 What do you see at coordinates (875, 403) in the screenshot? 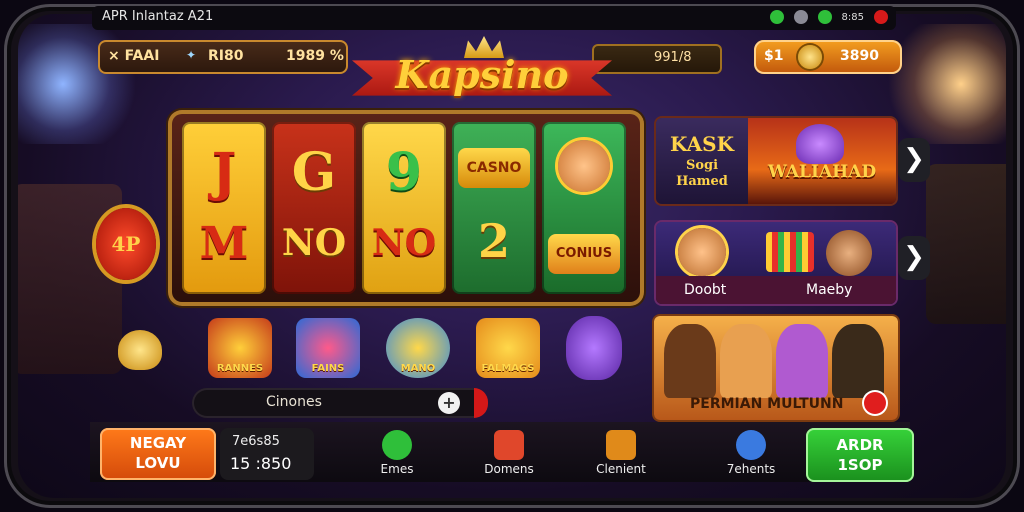
I see `record-icon` at bounding box center [875, 403].